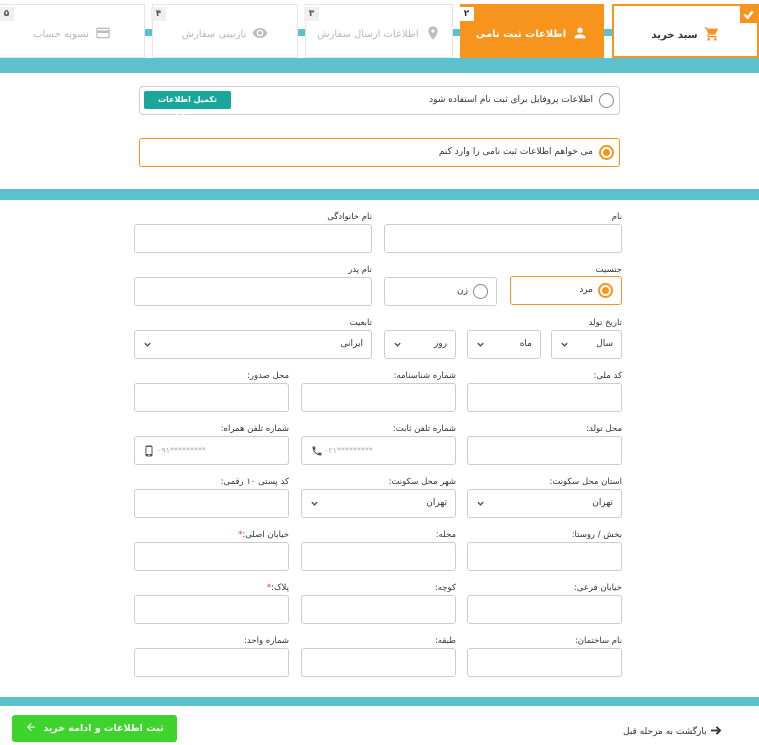 The image size is (759, 745). What do you see at coordinates (211, 450) in the screenshot?
I see `mobile-input: ۰۹۱*********` at bounding box center [211, 450].